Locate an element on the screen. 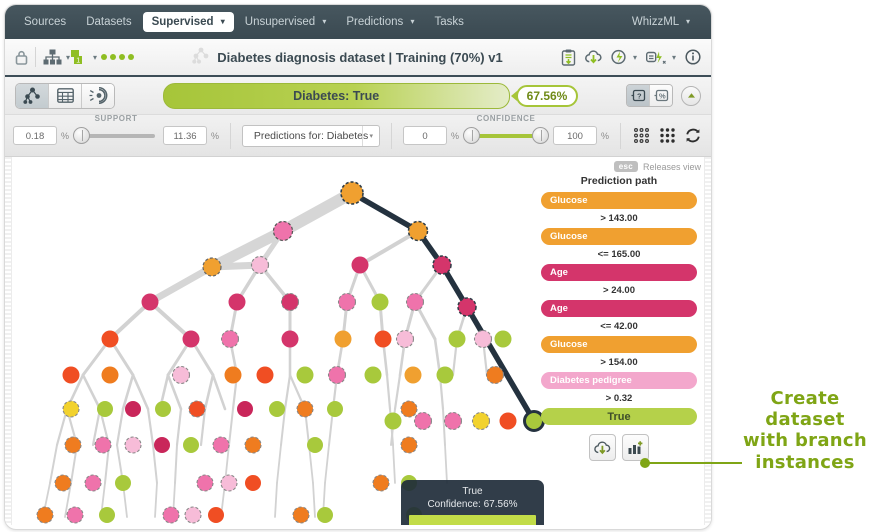  show-legend-toggle: ? is located at coordinates (638, 95).